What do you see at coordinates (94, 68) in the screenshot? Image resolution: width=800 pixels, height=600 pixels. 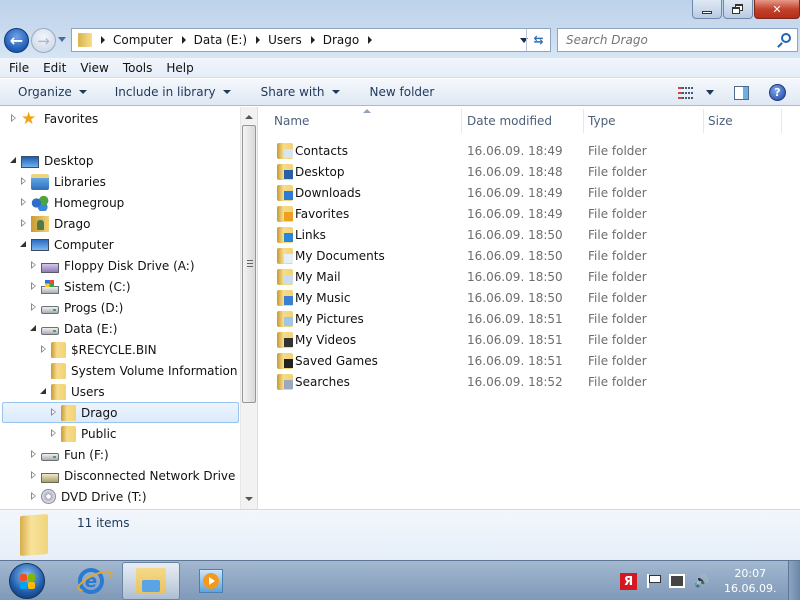 I see `menu-view: View` at bounding box center [94, 68].